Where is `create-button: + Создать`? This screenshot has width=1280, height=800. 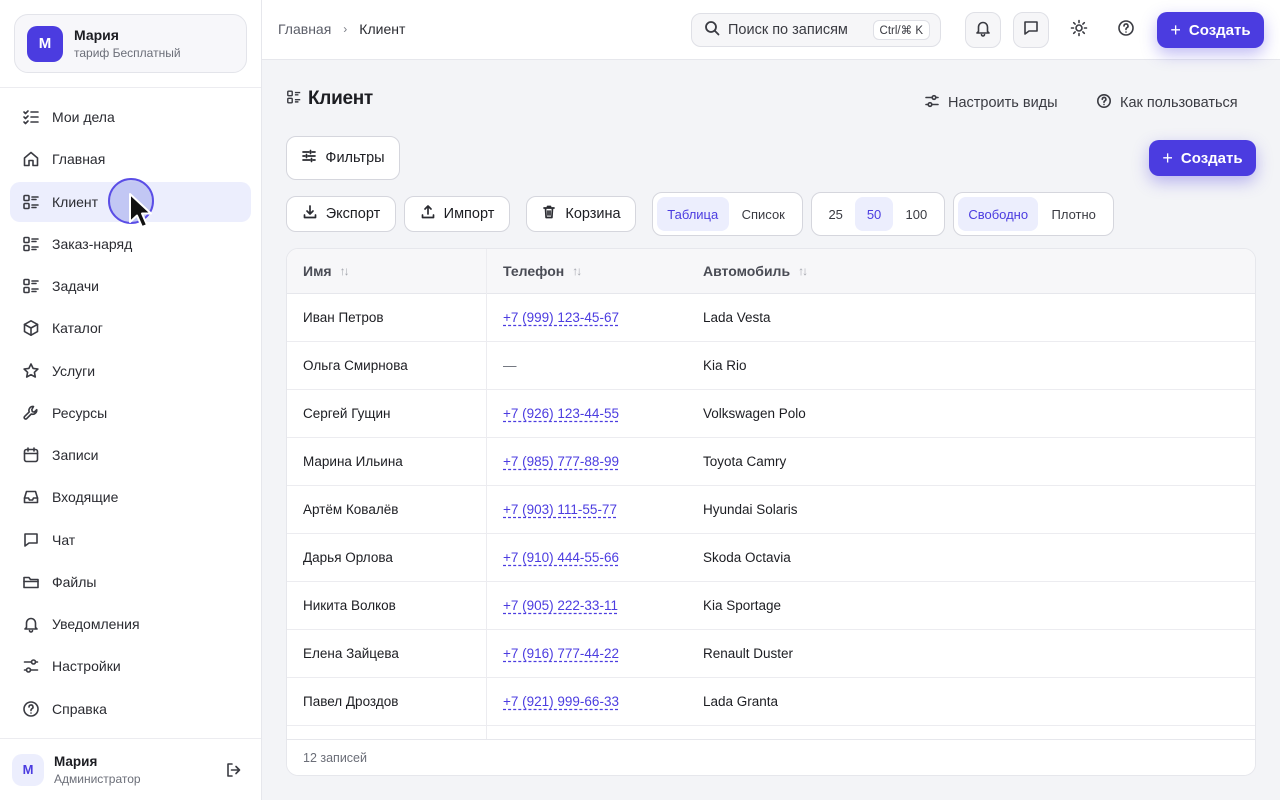 create-button: + Создать is located at coordinates (1202, 158).